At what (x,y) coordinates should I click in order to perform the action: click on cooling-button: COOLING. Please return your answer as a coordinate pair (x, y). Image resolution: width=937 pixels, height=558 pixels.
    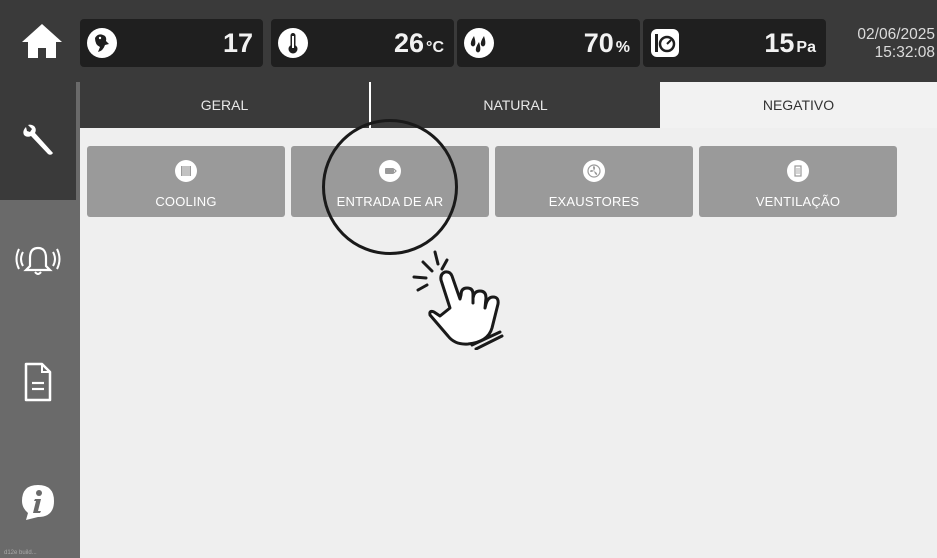
    Looking at the image, I should click on (186, 181).